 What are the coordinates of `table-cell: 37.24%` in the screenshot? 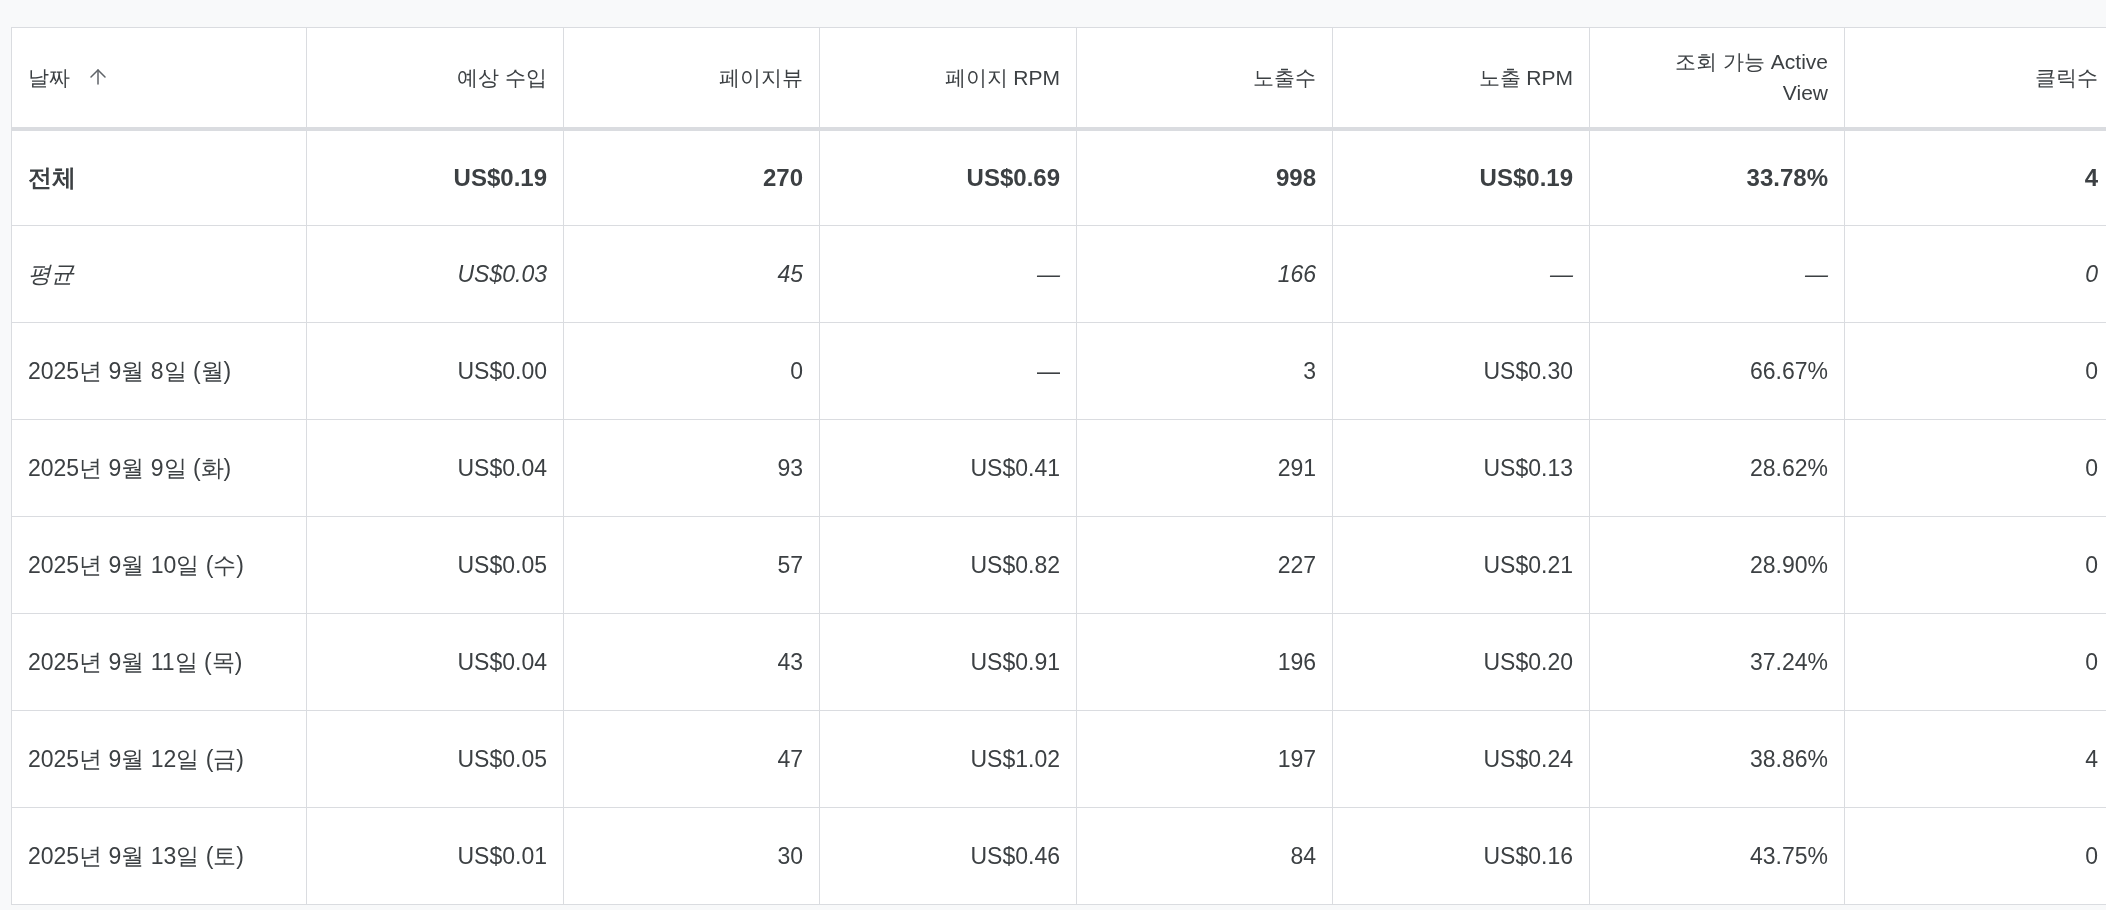 It's located at (1717, 662).